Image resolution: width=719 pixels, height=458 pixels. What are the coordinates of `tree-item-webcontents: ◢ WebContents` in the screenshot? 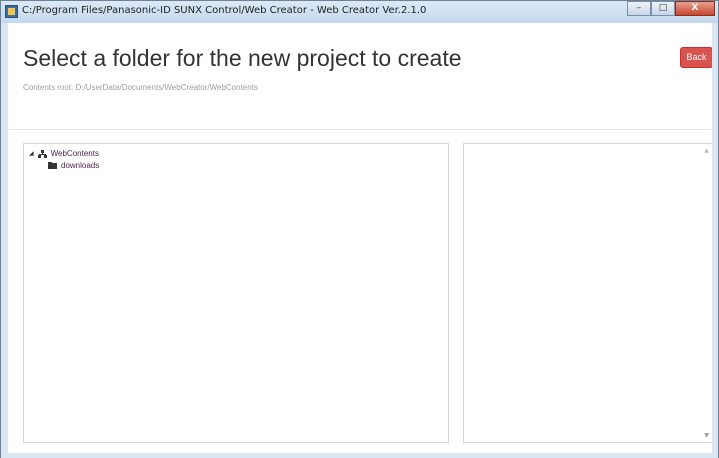 It's located at (64, 153).